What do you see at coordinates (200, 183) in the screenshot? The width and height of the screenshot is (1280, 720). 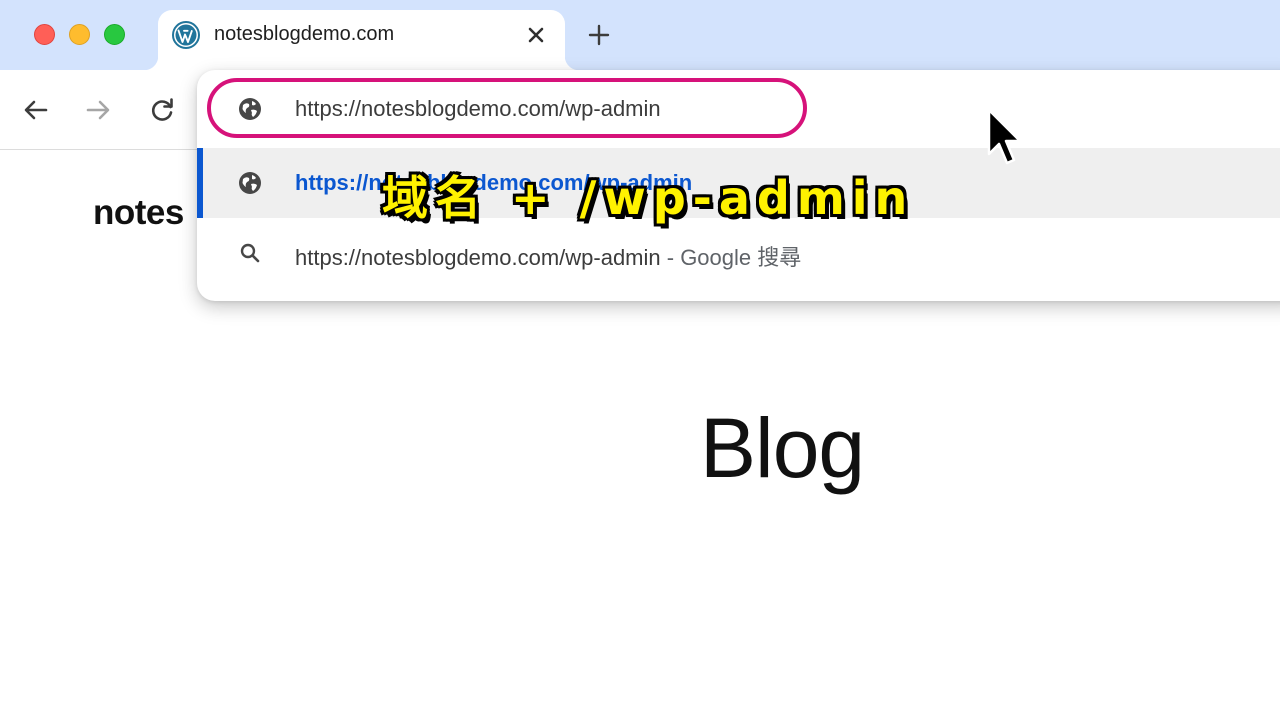 I see `selection-indicator` at bounding box center [200, 183].